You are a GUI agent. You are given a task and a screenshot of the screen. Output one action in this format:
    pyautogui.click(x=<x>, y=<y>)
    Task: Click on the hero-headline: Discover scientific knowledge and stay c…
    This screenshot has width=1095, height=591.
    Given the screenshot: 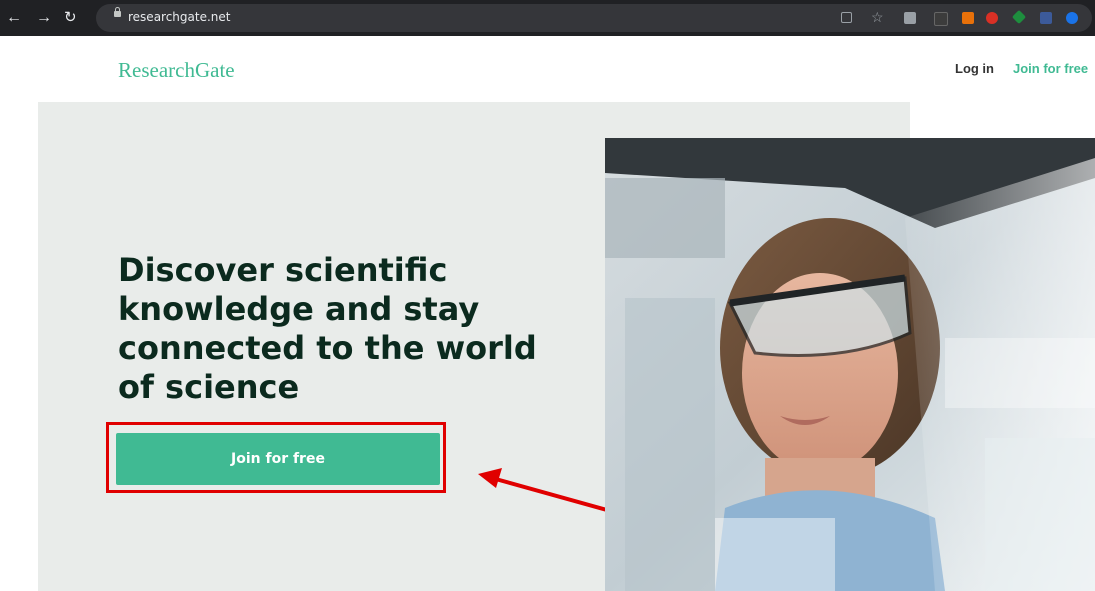 What is the action you would take?
    pyautogui.click(x=327, y=328)
    